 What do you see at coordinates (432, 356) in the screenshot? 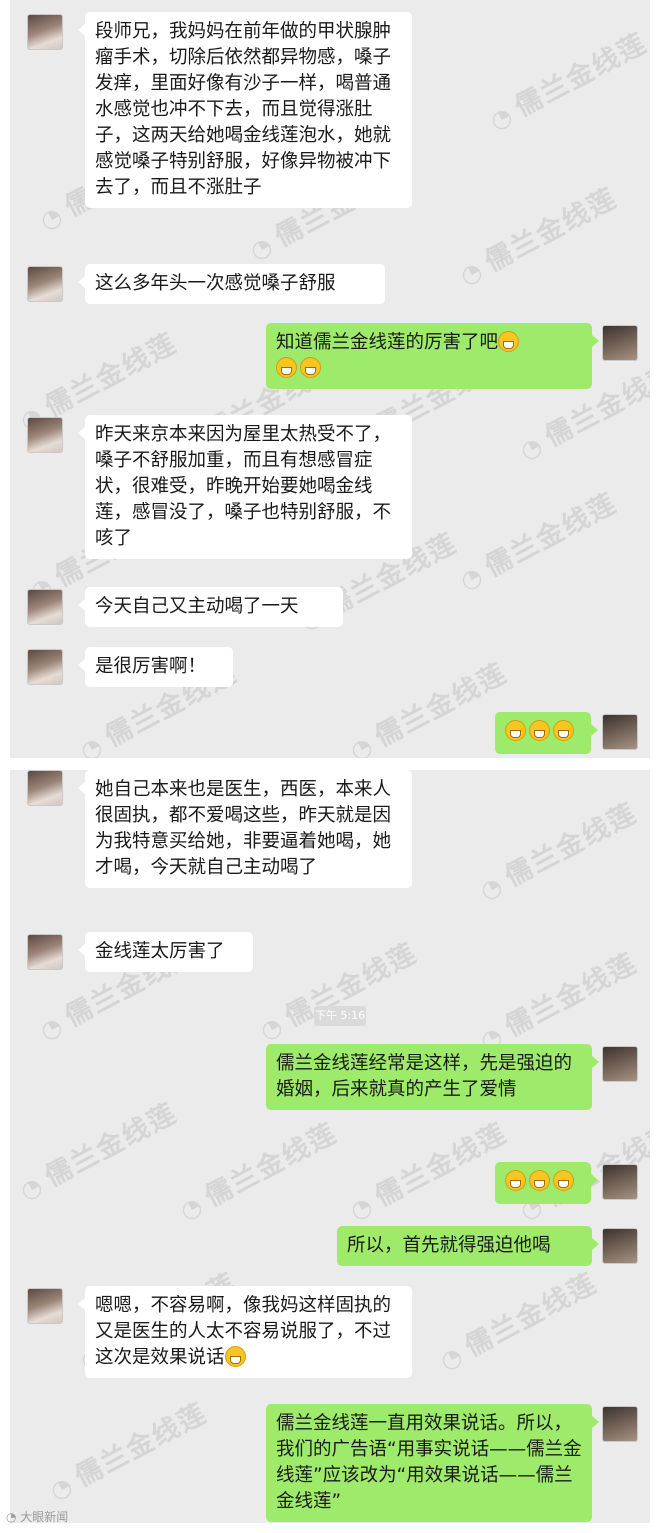
I see `sent-message: 知道儒兰金线莲的厉害了吧` at bounding box center [432, 356].